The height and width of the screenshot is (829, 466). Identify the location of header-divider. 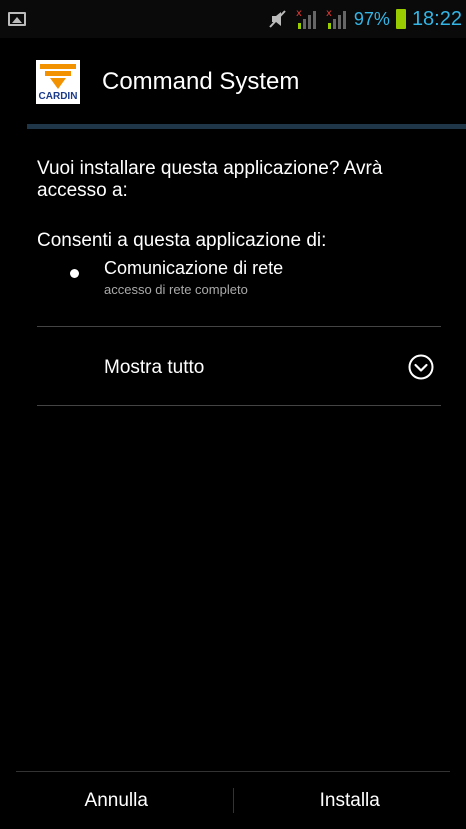
(246, 126).